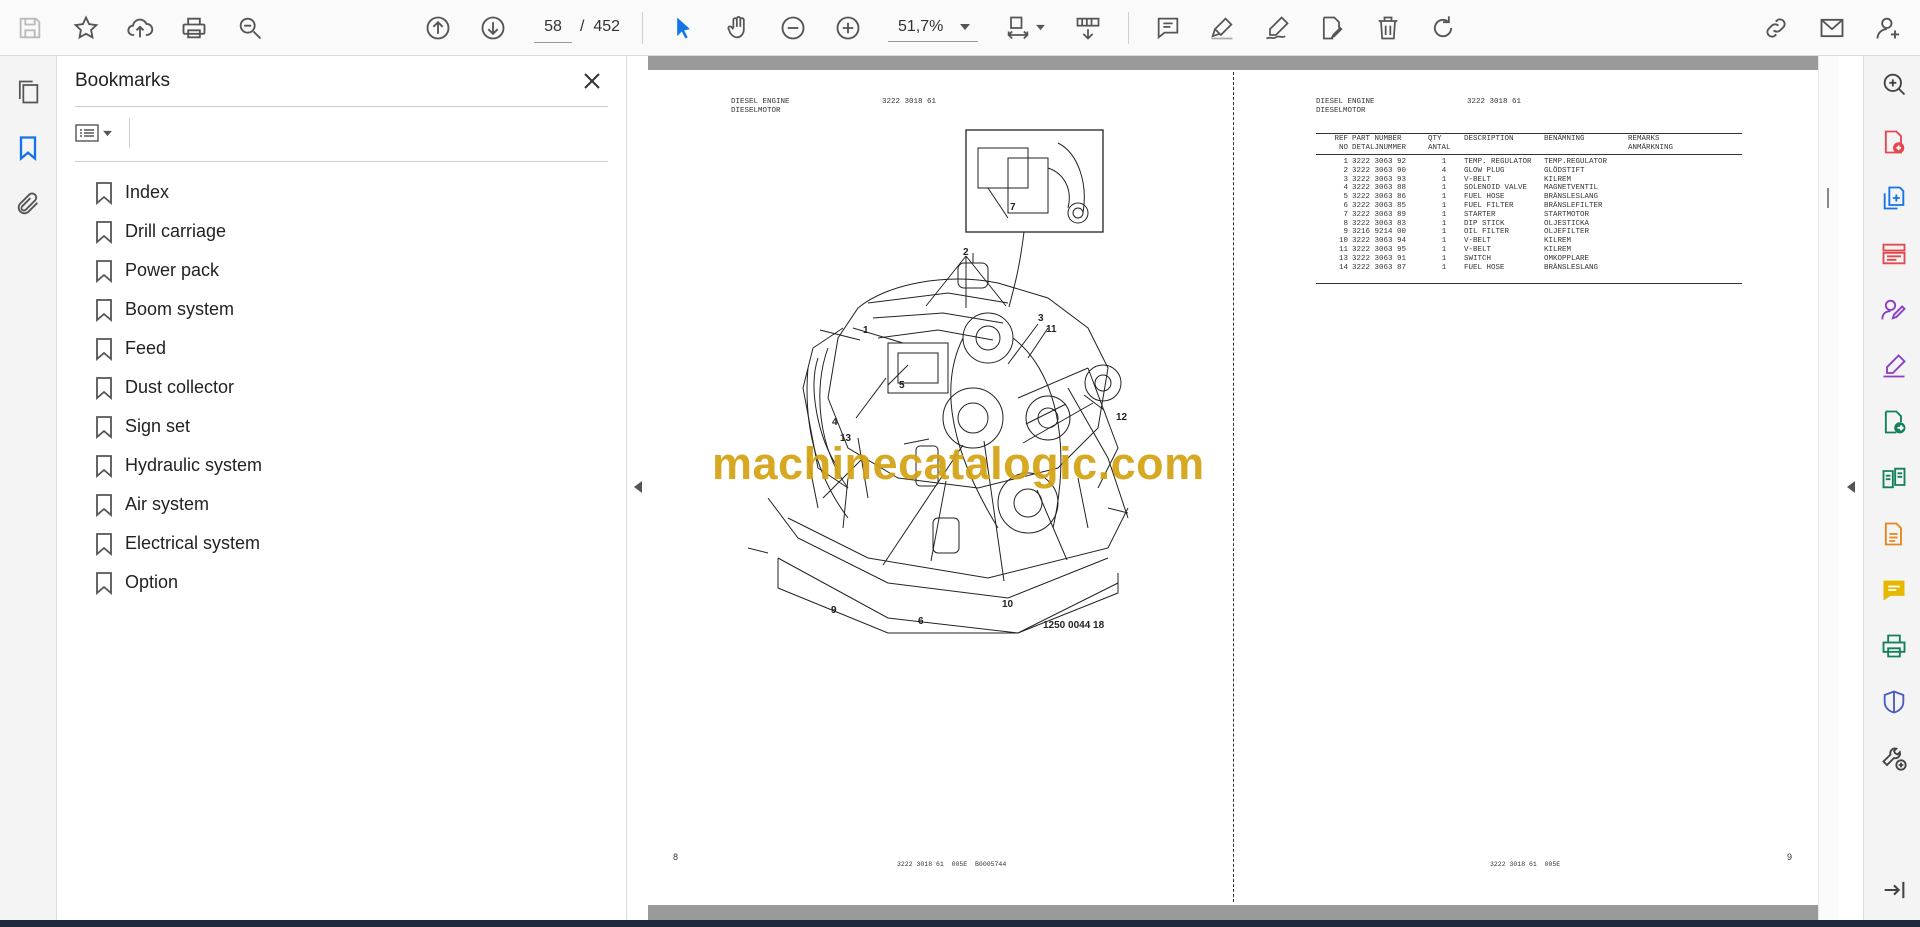 The image size is (1920, 927). I want to click on cell-ref: 9, so click(1345, 232).